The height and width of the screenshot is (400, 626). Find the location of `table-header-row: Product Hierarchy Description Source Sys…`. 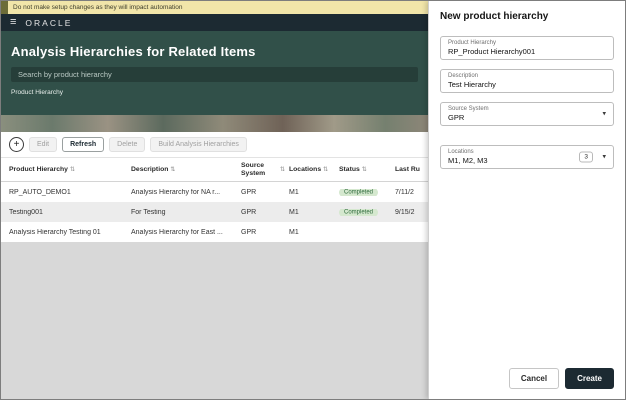

table-header-row: Product Hierarchy Description Source Sys… is located at coordinates (214, 170).